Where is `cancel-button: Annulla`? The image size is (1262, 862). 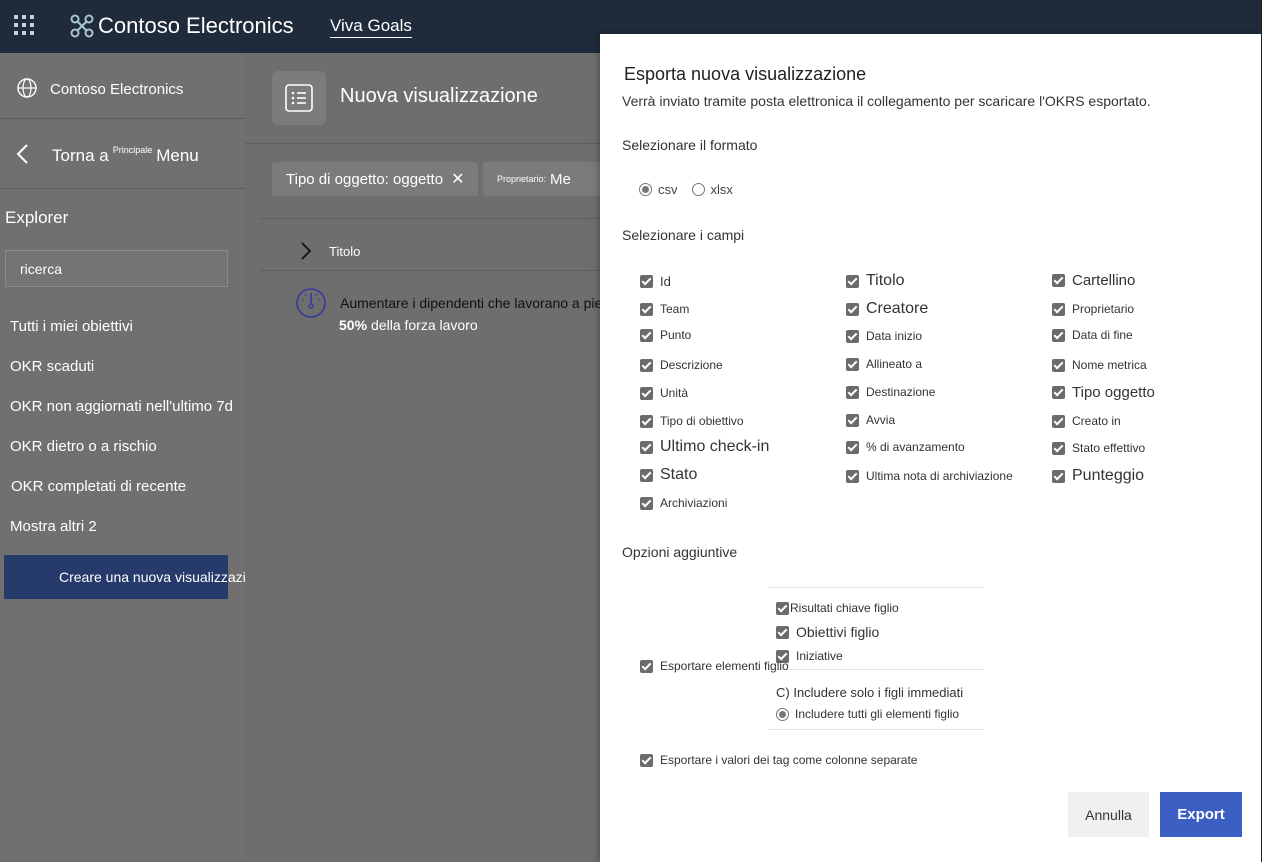
cancel-button: Annulla is located at coordinates (1108, 814).